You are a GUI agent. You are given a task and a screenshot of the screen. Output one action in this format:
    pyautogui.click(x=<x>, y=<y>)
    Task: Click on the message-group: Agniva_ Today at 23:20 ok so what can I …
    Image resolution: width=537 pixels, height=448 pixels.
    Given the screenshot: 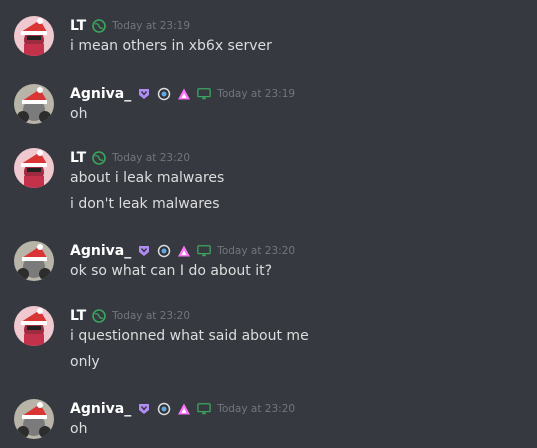 What is the action you would take?
    pyautogui.click(x=268, y=263)
    